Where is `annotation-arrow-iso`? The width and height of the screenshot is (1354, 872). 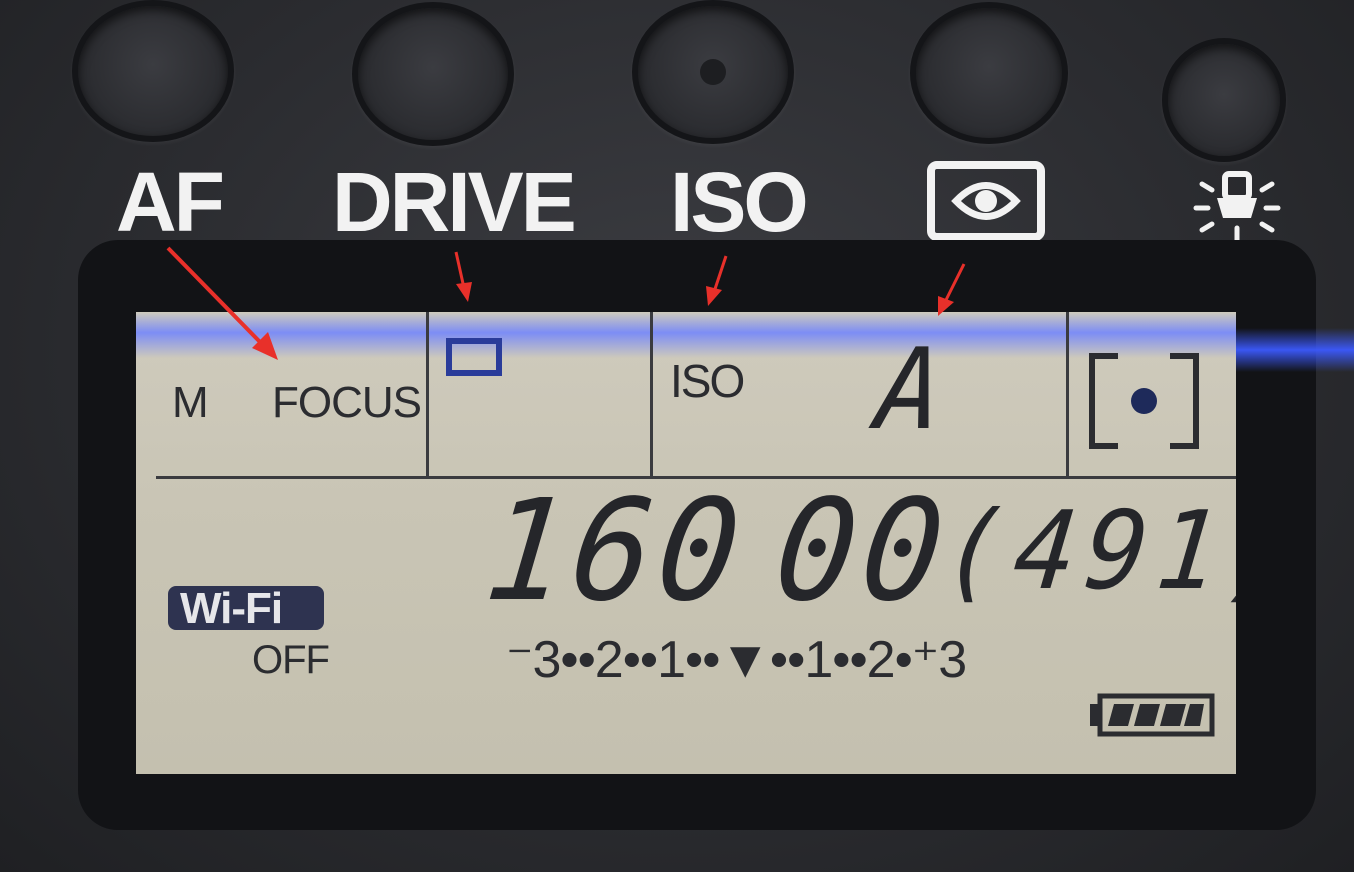
annotation-arrow-iso is located at coordinates (717, 280).